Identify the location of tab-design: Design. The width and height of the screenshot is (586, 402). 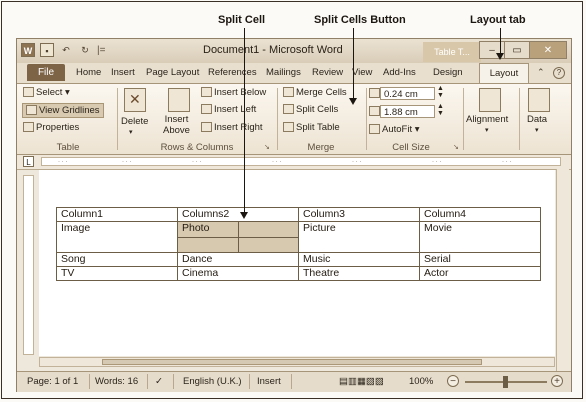
(448, 72).